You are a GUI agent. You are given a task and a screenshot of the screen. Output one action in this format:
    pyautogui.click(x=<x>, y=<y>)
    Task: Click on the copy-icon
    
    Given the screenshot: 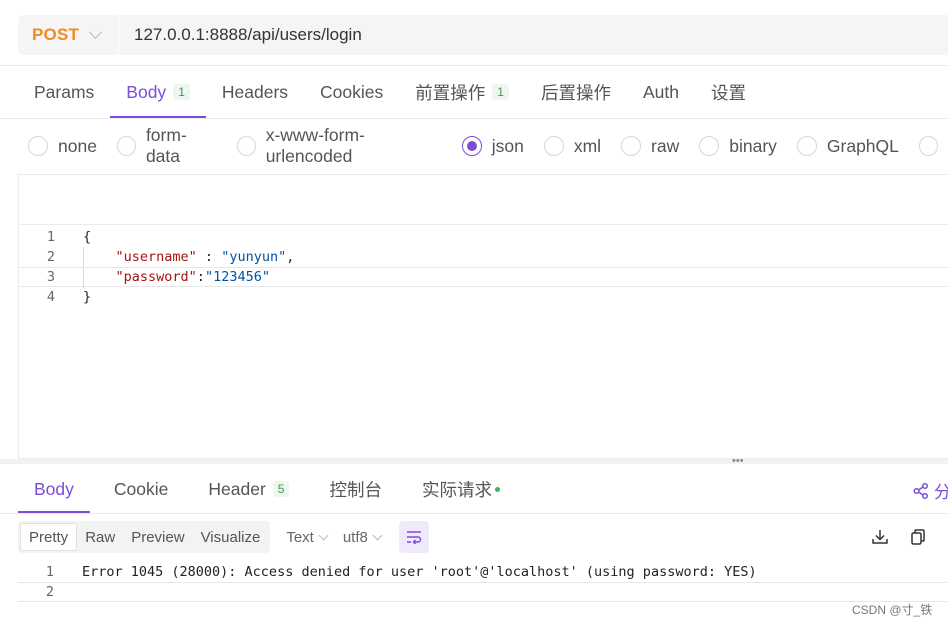 What is the action you would take?
    pyautogui.click(x=918, y=537)
    